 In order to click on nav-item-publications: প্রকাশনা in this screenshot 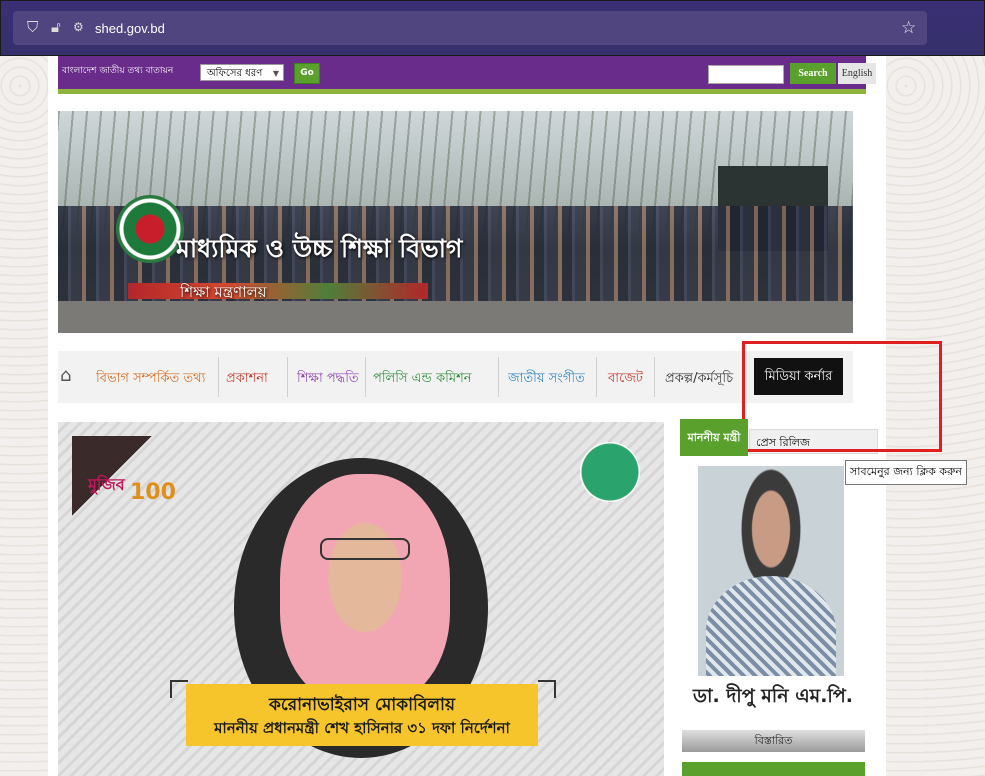, I will do `click(247, 379)`.